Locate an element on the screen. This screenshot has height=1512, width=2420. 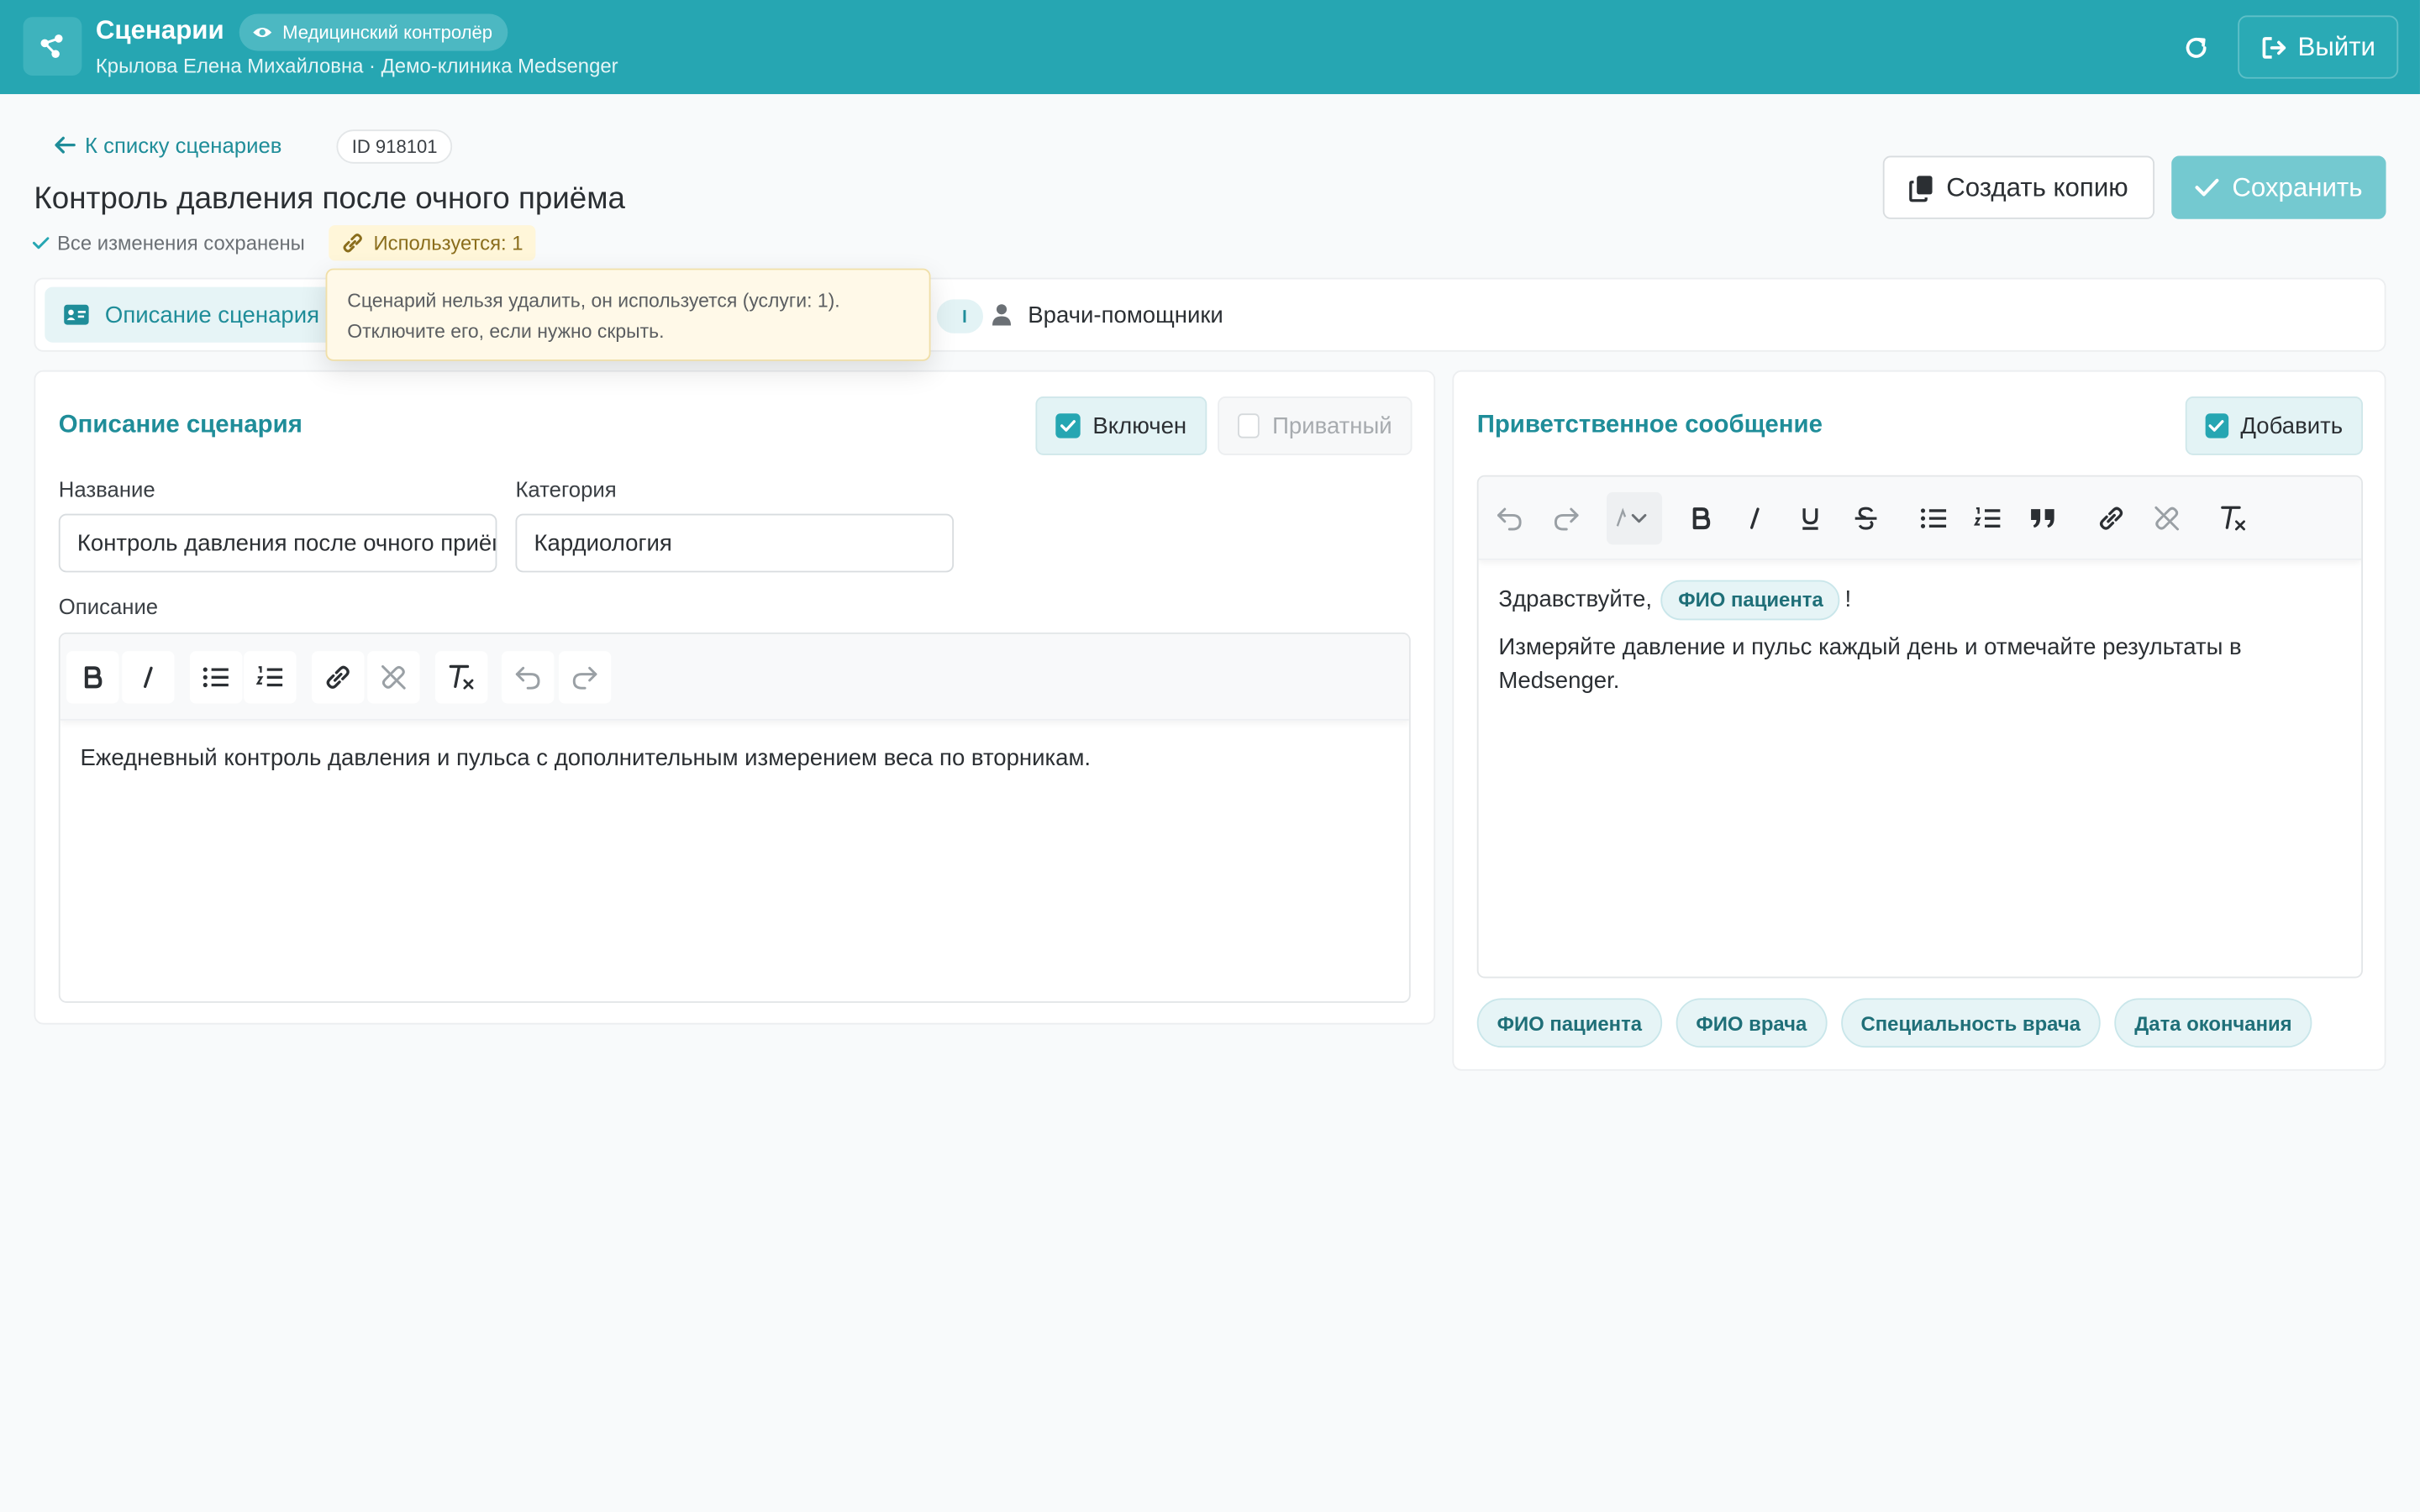
private-label: Приватный is located at coordinates (1332, 425).